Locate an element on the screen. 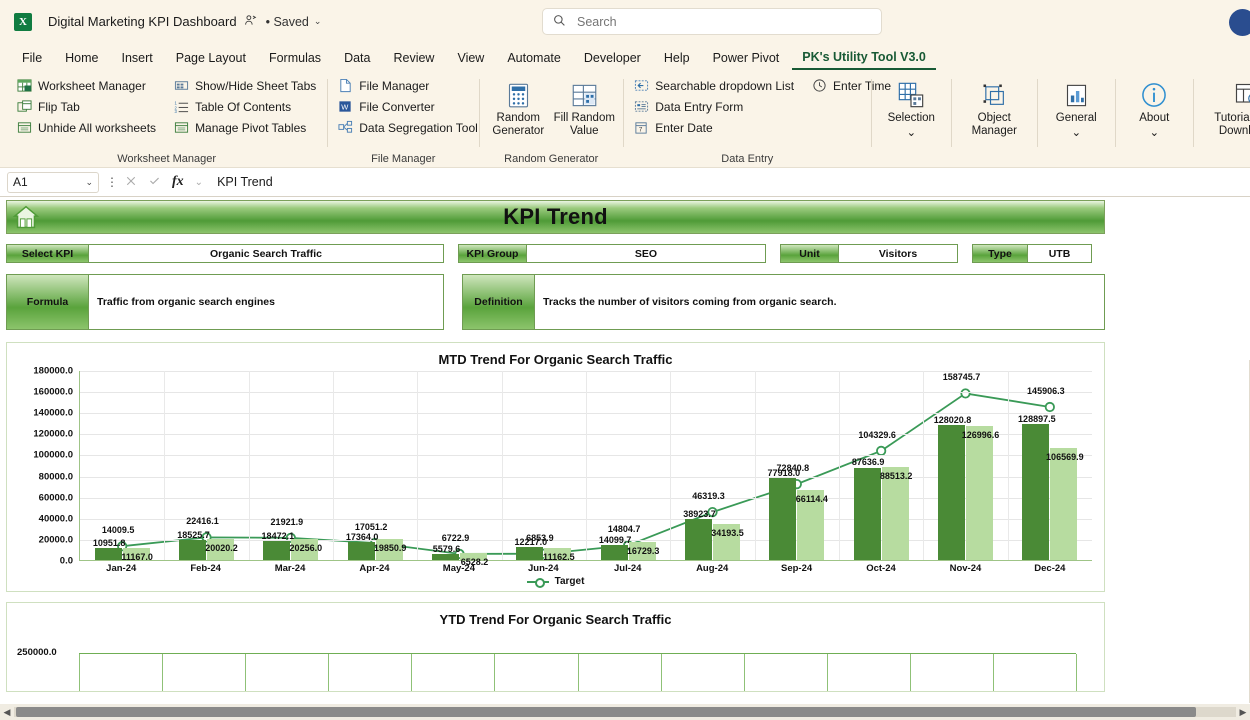 This screenshot has height=720, width=1250. field-select-kpi: Select KPI Organic Search Traffic is located at coordinates (225, 253).